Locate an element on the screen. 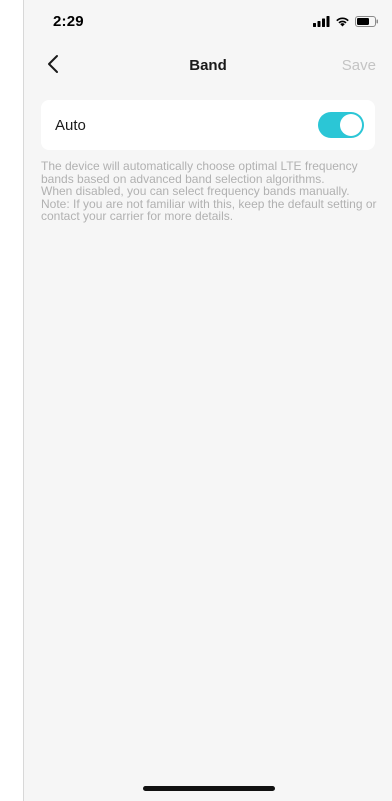 Image resolution: width=392 pixels, height=801 pixels. battery-icon is located at coordinates (367, 23).